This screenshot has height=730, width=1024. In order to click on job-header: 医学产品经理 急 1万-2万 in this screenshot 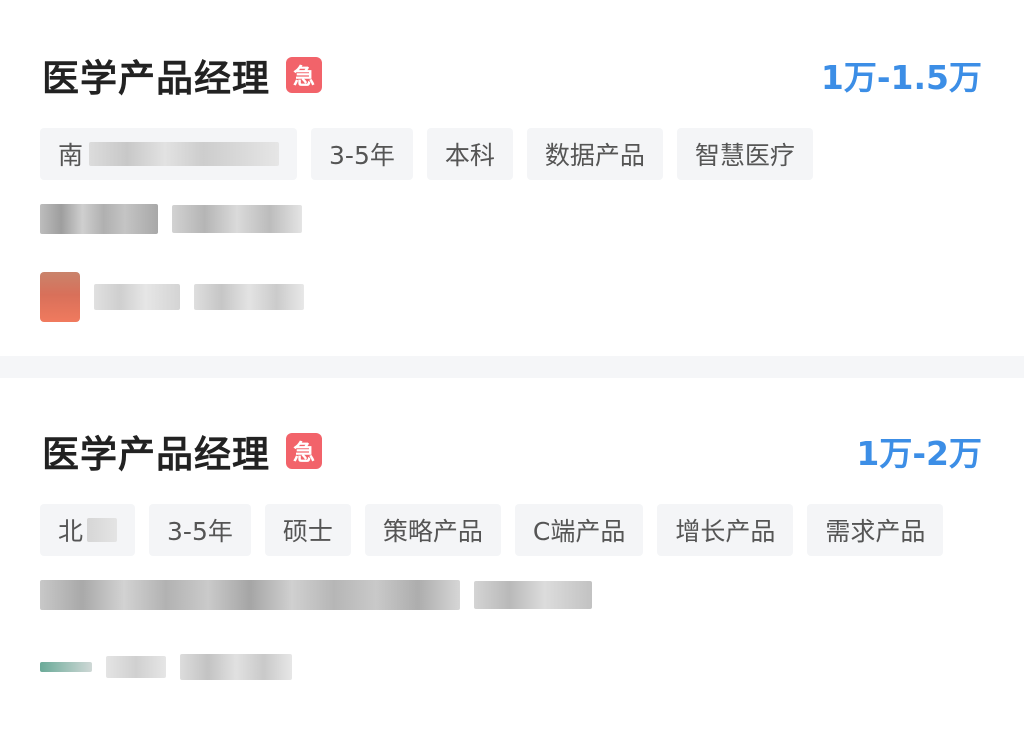, I will do `click(512, 451)`.